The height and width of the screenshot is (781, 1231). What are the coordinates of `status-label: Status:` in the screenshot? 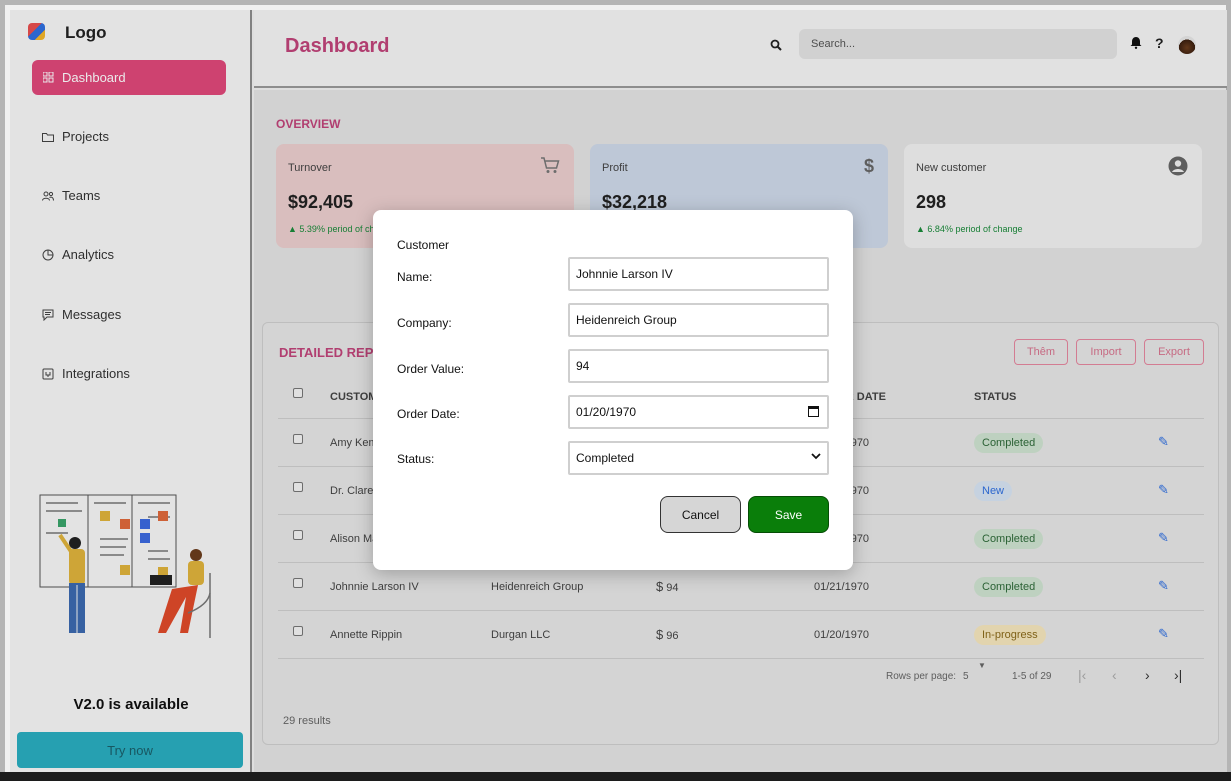 It's located at (416, 459).